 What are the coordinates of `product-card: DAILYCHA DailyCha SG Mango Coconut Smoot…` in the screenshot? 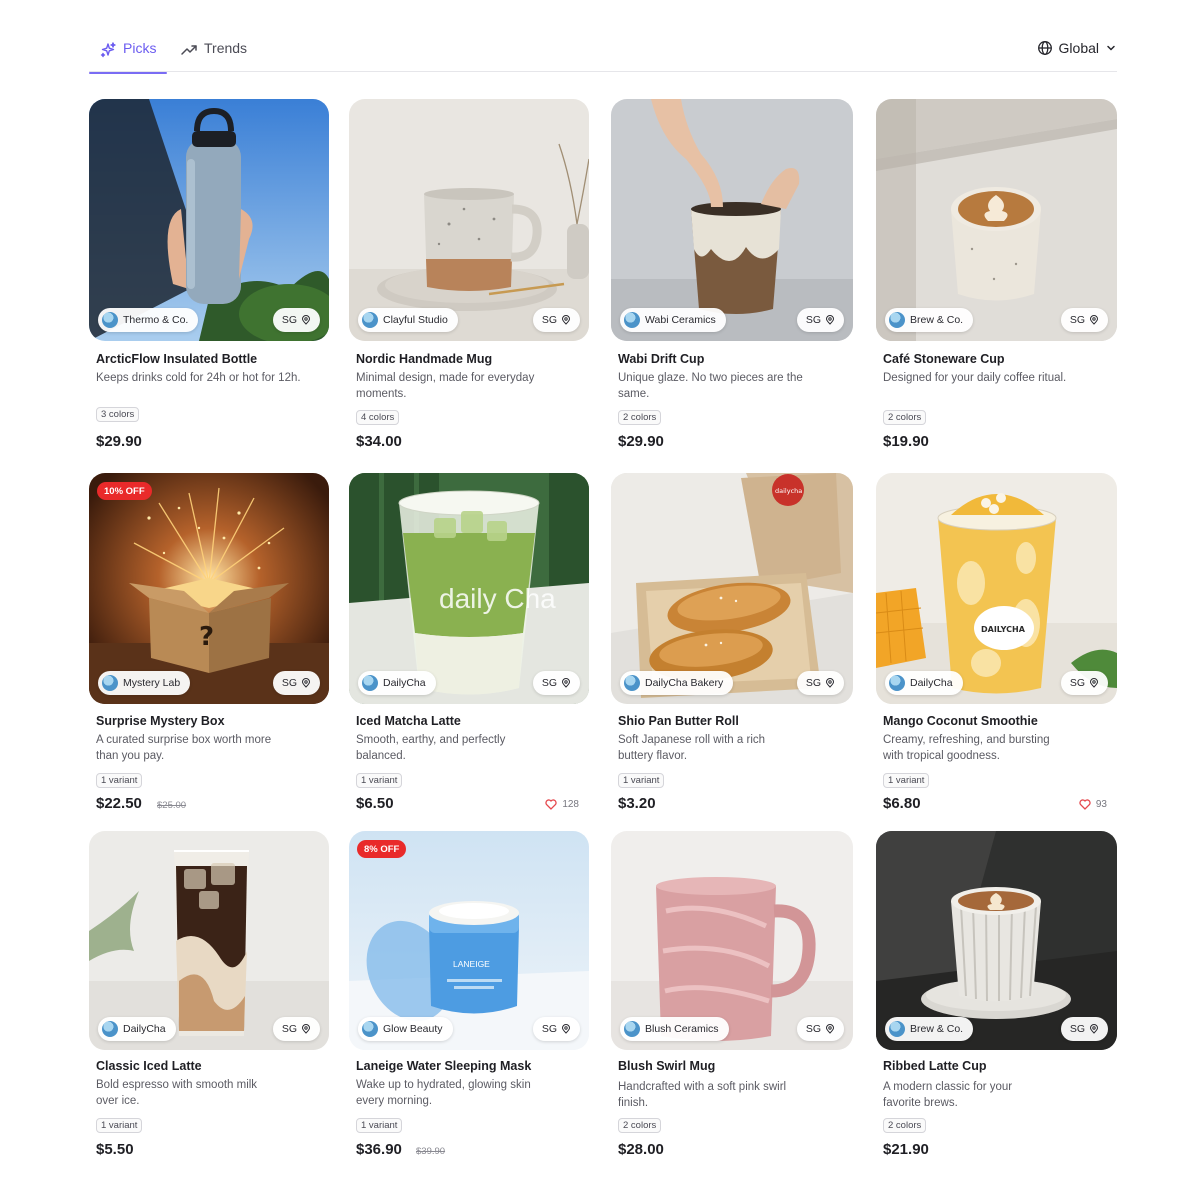 It's located at (996, 642).